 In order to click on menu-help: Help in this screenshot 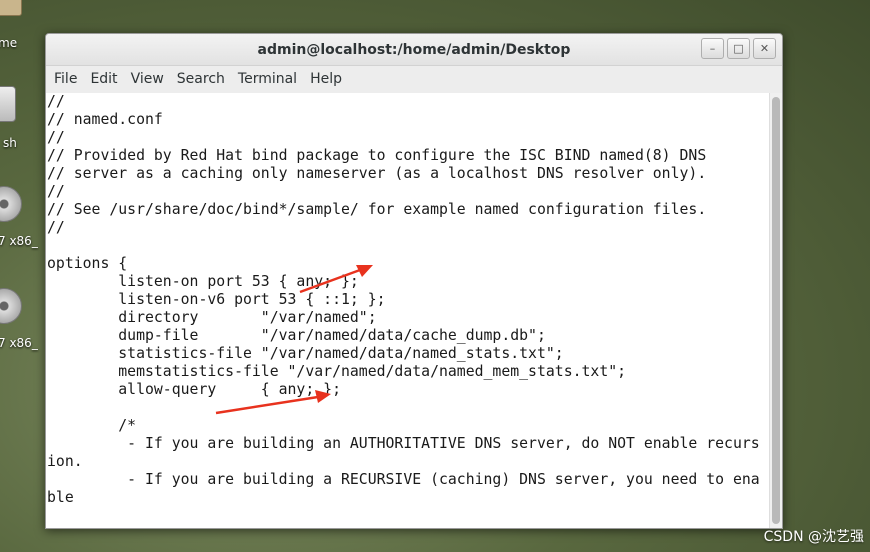, I will do `click(326, 79)`.